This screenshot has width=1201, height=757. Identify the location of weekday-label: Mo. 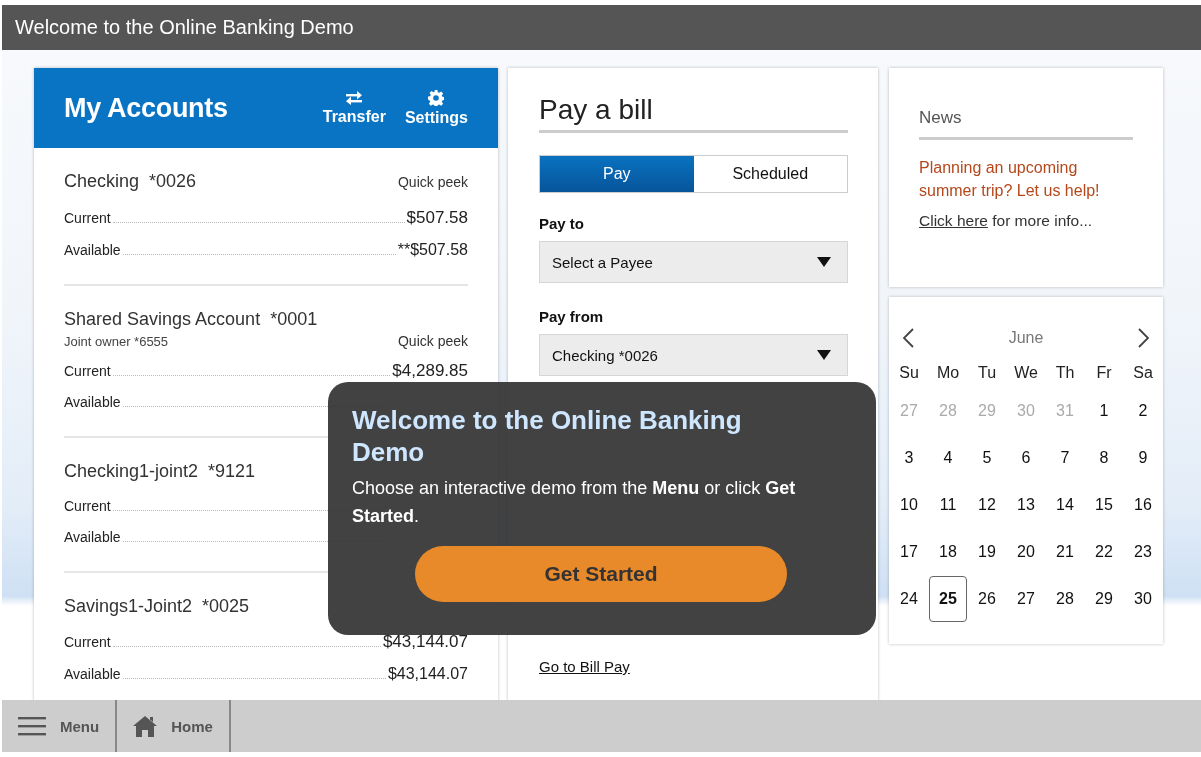
(948, 373).